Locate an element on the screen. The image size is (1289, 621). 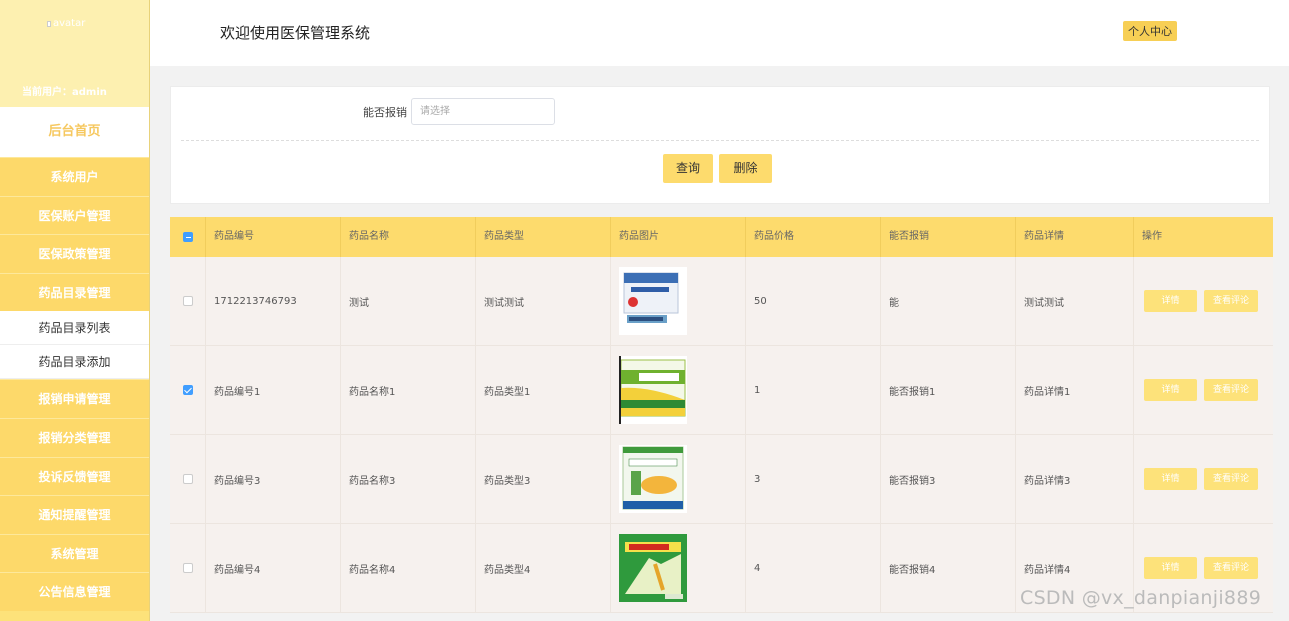
header-drug-id: 药品编号 is located at coordinates (273, 237).